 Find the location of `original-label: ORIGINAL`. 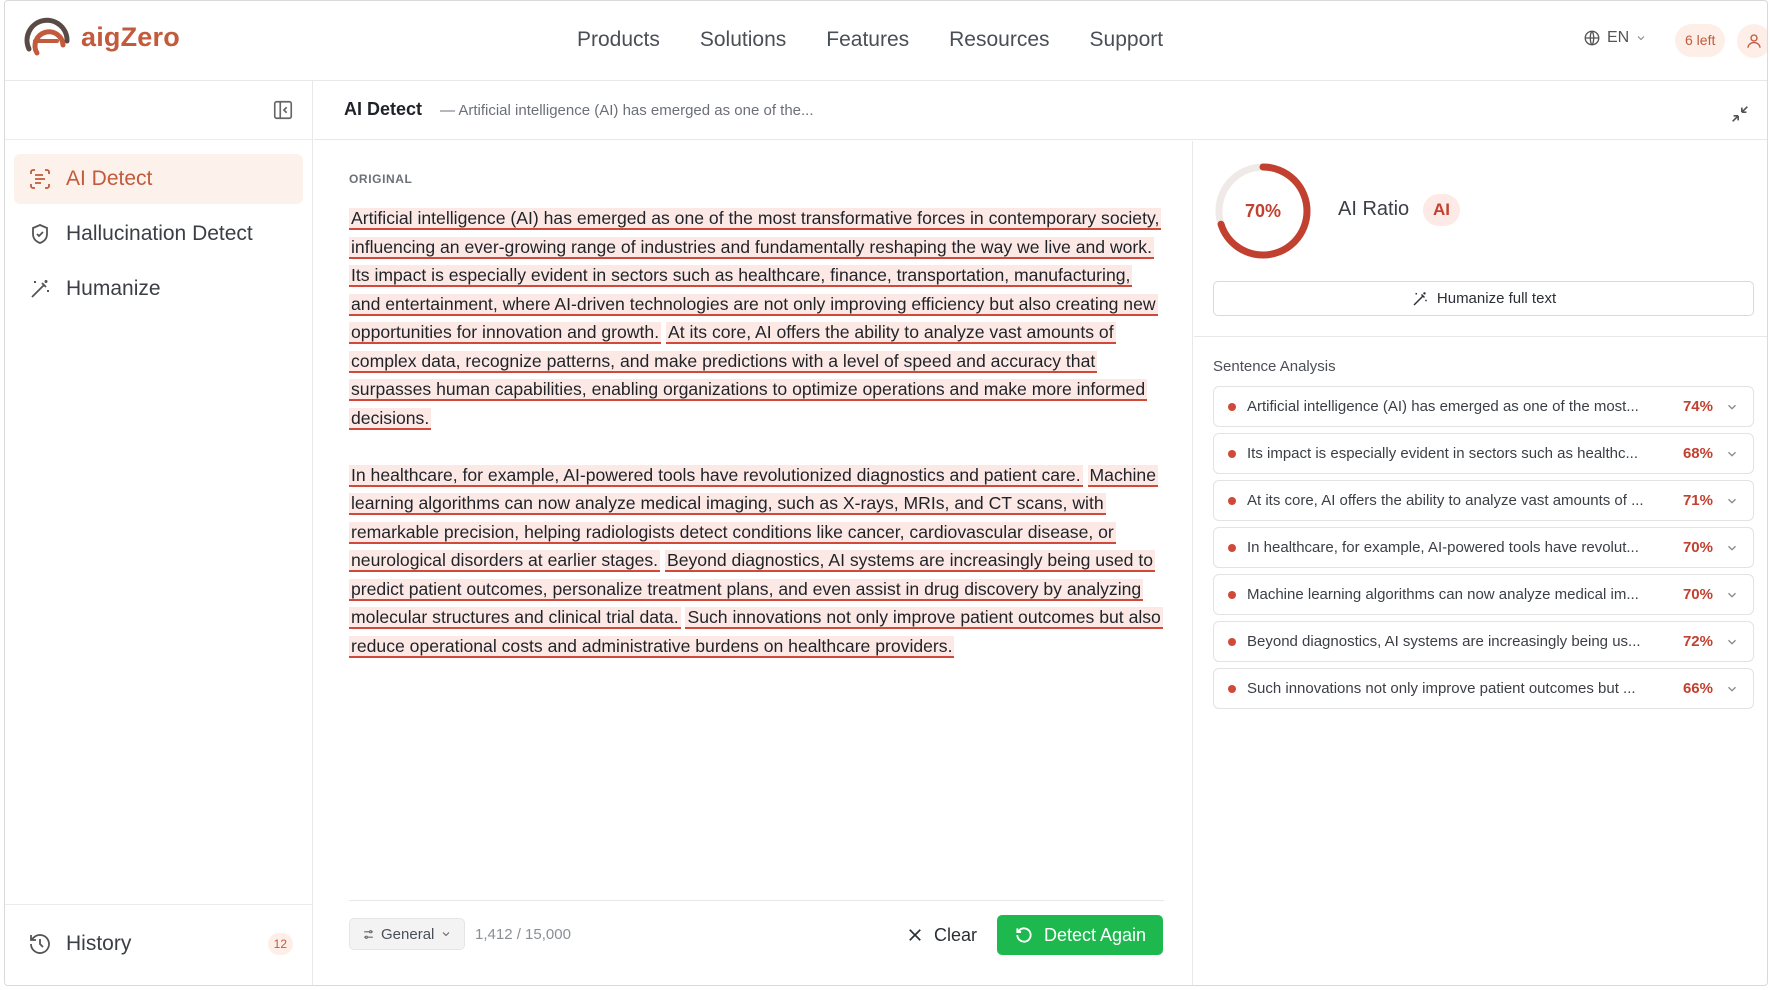

original-label: ORIGINAL is located at coordinates (381, 179).